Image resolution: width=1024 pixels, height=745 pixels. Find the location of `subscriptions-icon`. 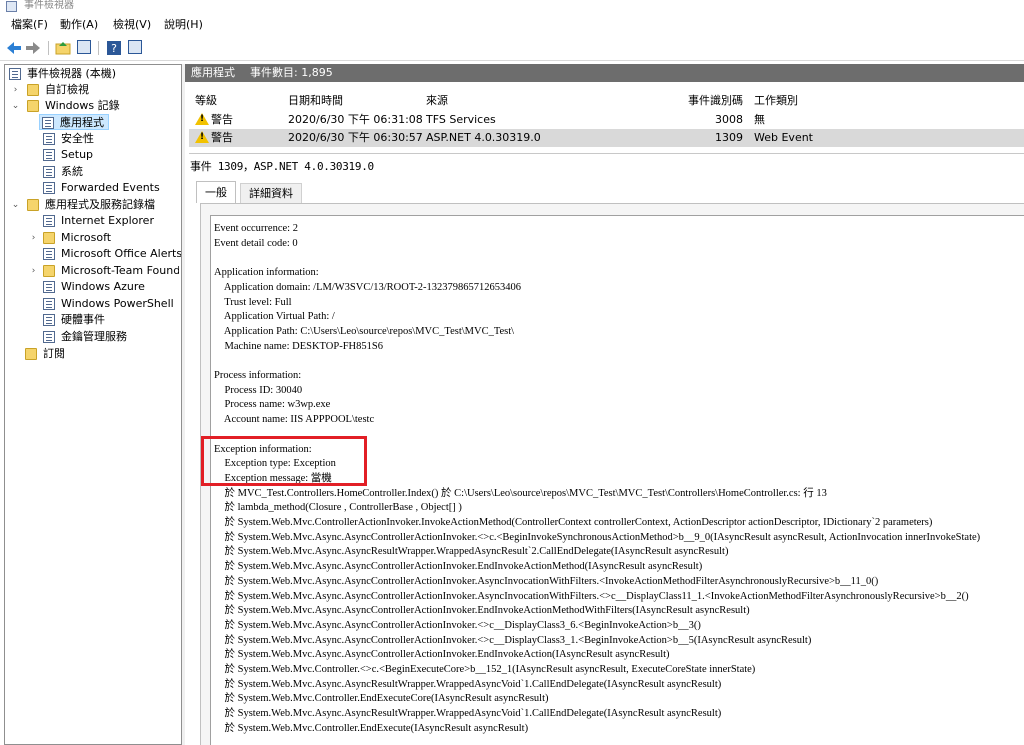

subscriptions-icon is located at coordinates (31, 354).